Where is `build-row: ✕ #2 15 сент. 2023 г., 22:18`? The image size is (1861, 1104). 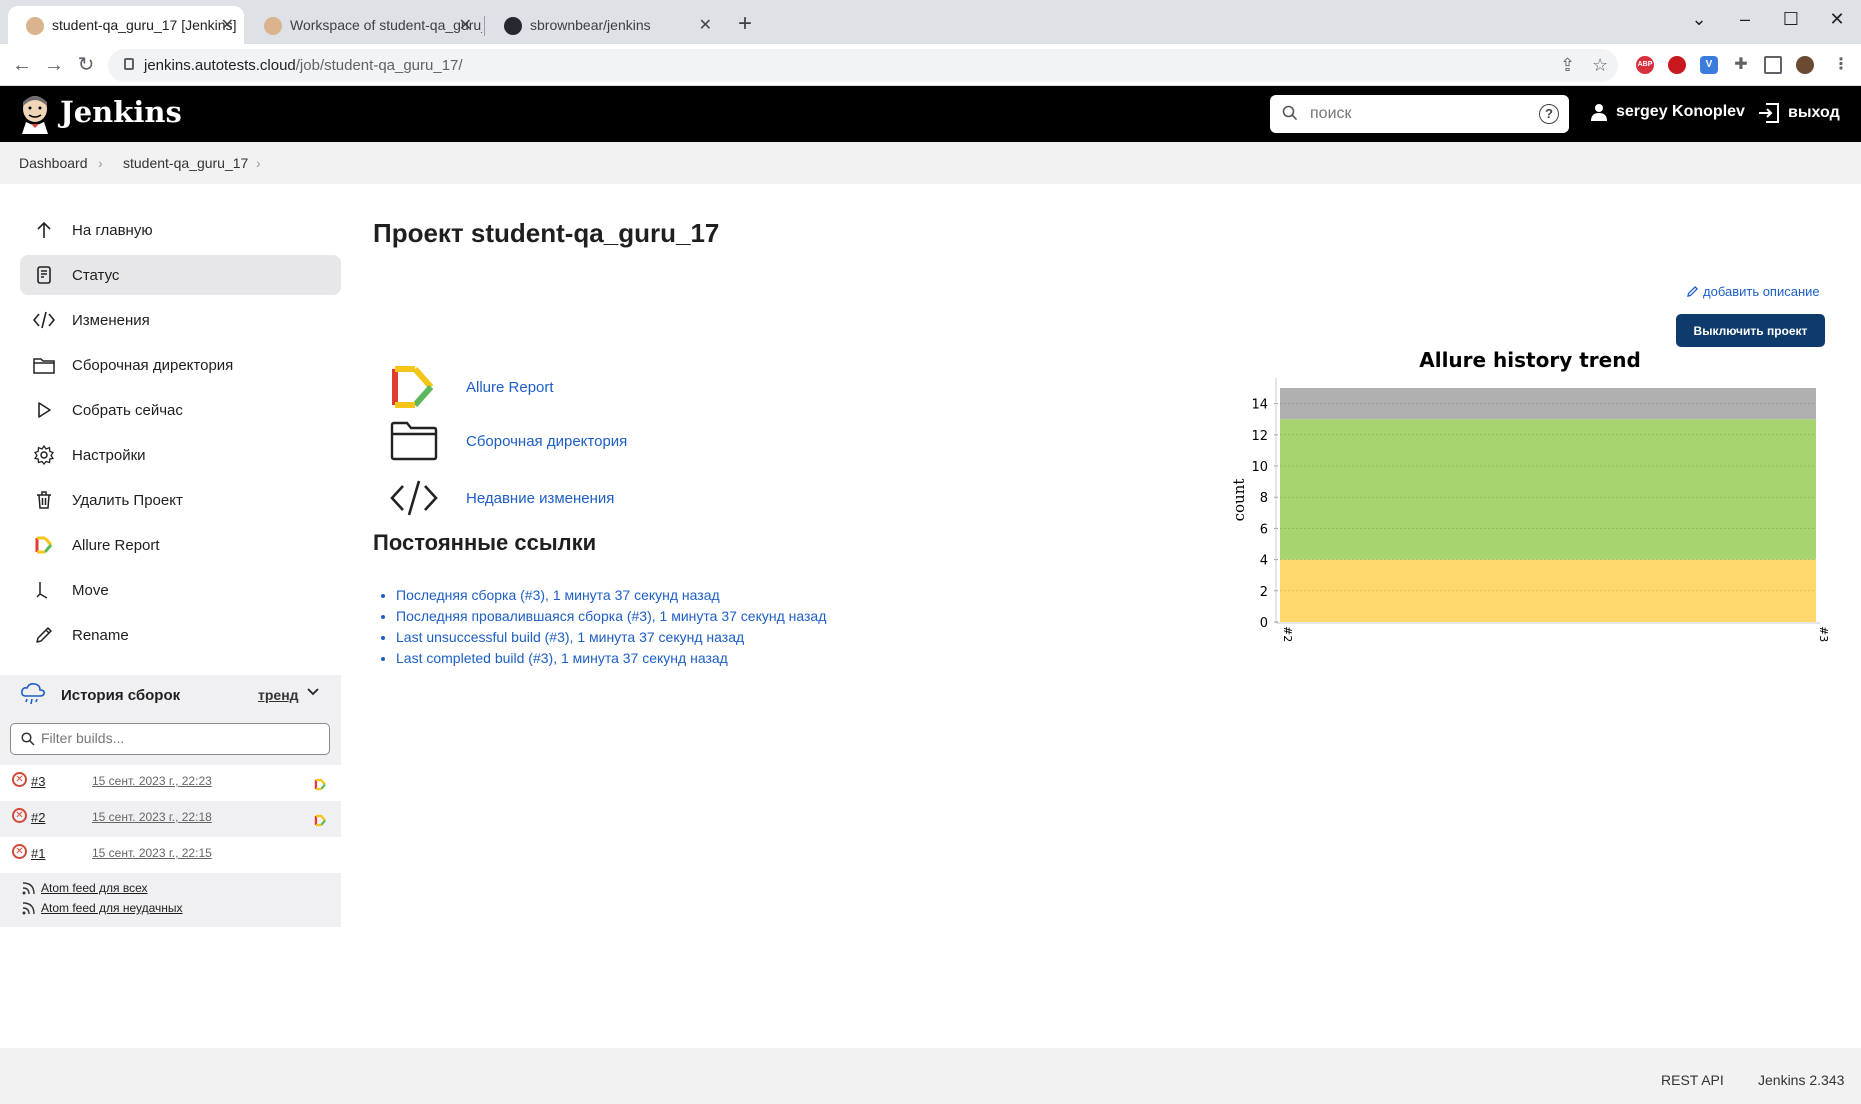 build-row: ✕ #2 15 сент. 2023 г., 22:18 is located at coordinates (170, 819).